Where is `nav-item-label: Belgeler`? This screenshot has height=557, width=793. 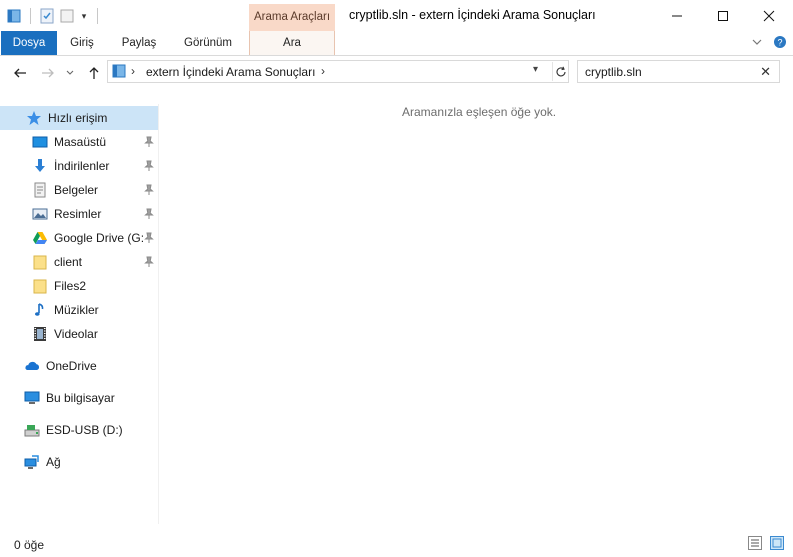
nav-item-label: Belgeler is located at coordinates (76, 190).